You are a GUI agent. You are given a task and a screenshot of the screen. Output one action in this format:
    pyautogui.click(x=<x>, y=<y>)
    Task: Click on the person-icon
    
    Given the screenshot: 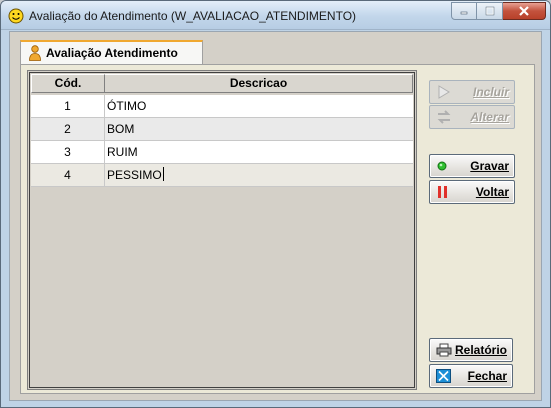 What is the action you would take?
    pyautogui.click(x=35, y=53)
    